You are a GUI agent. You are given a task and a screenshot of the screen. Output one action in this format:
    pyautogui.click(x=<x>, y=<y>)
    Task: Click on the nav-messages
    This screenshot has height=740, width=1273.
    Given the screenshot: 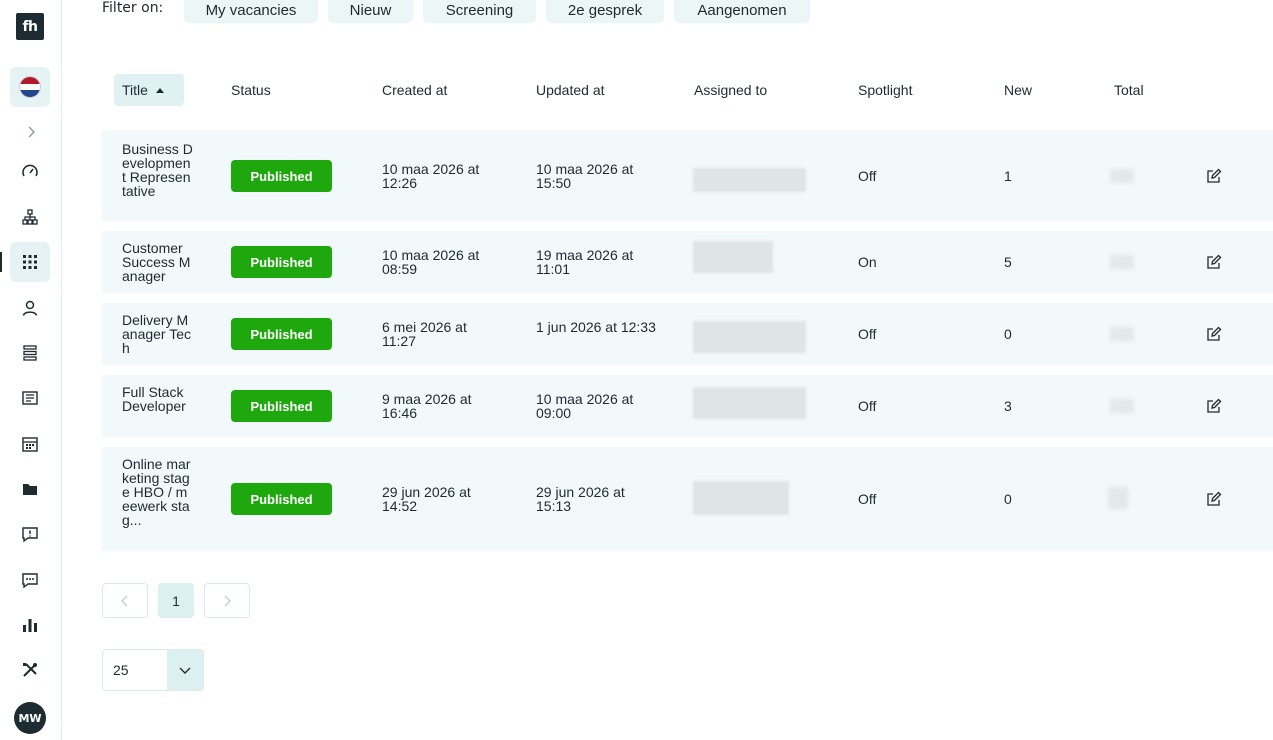 What is the action you would take?
    pyautogui.click(x=30, y=580)
    